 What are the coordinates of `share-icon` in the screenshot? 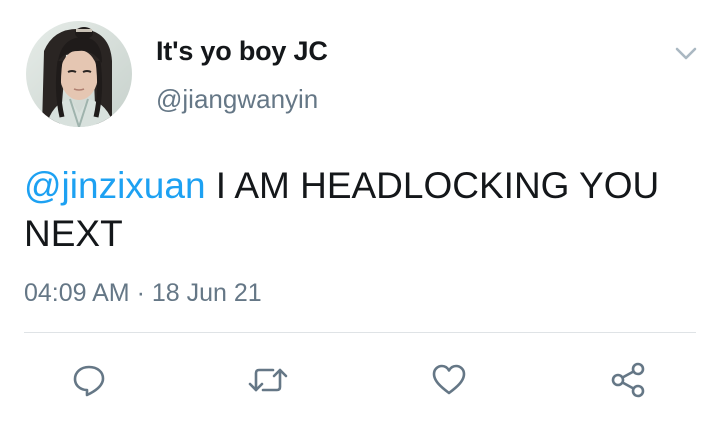 It's located at (628, 380).